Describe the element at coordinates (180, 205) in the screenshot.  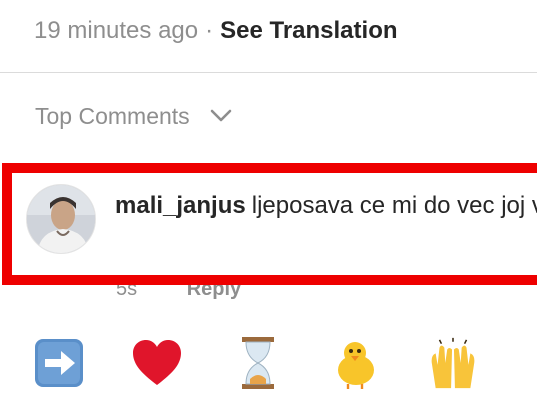
I see `comment-username: mali_janjus` at that location.